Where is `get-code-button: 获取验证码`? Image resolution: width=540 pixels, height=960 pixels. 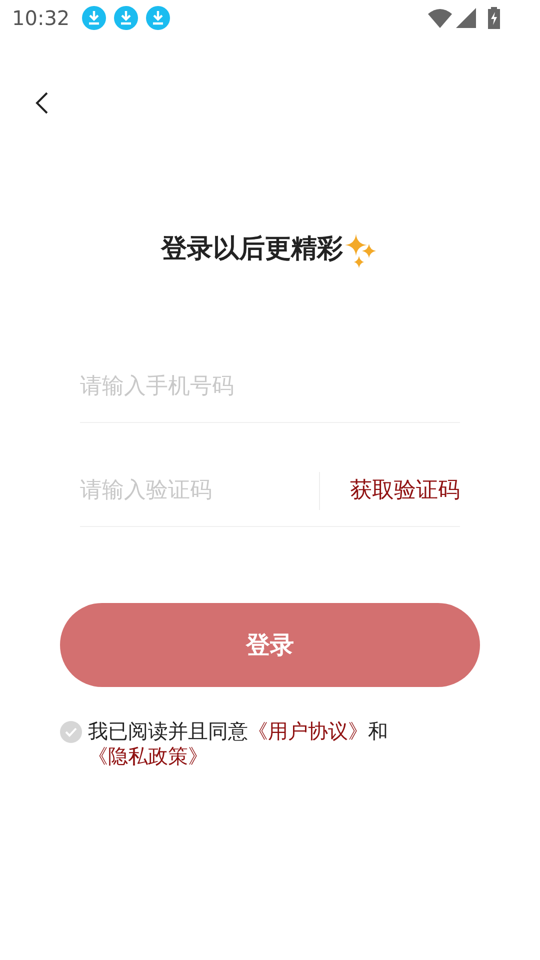
get-code-button: 获取验证码 is located at coordinates (390, 490).